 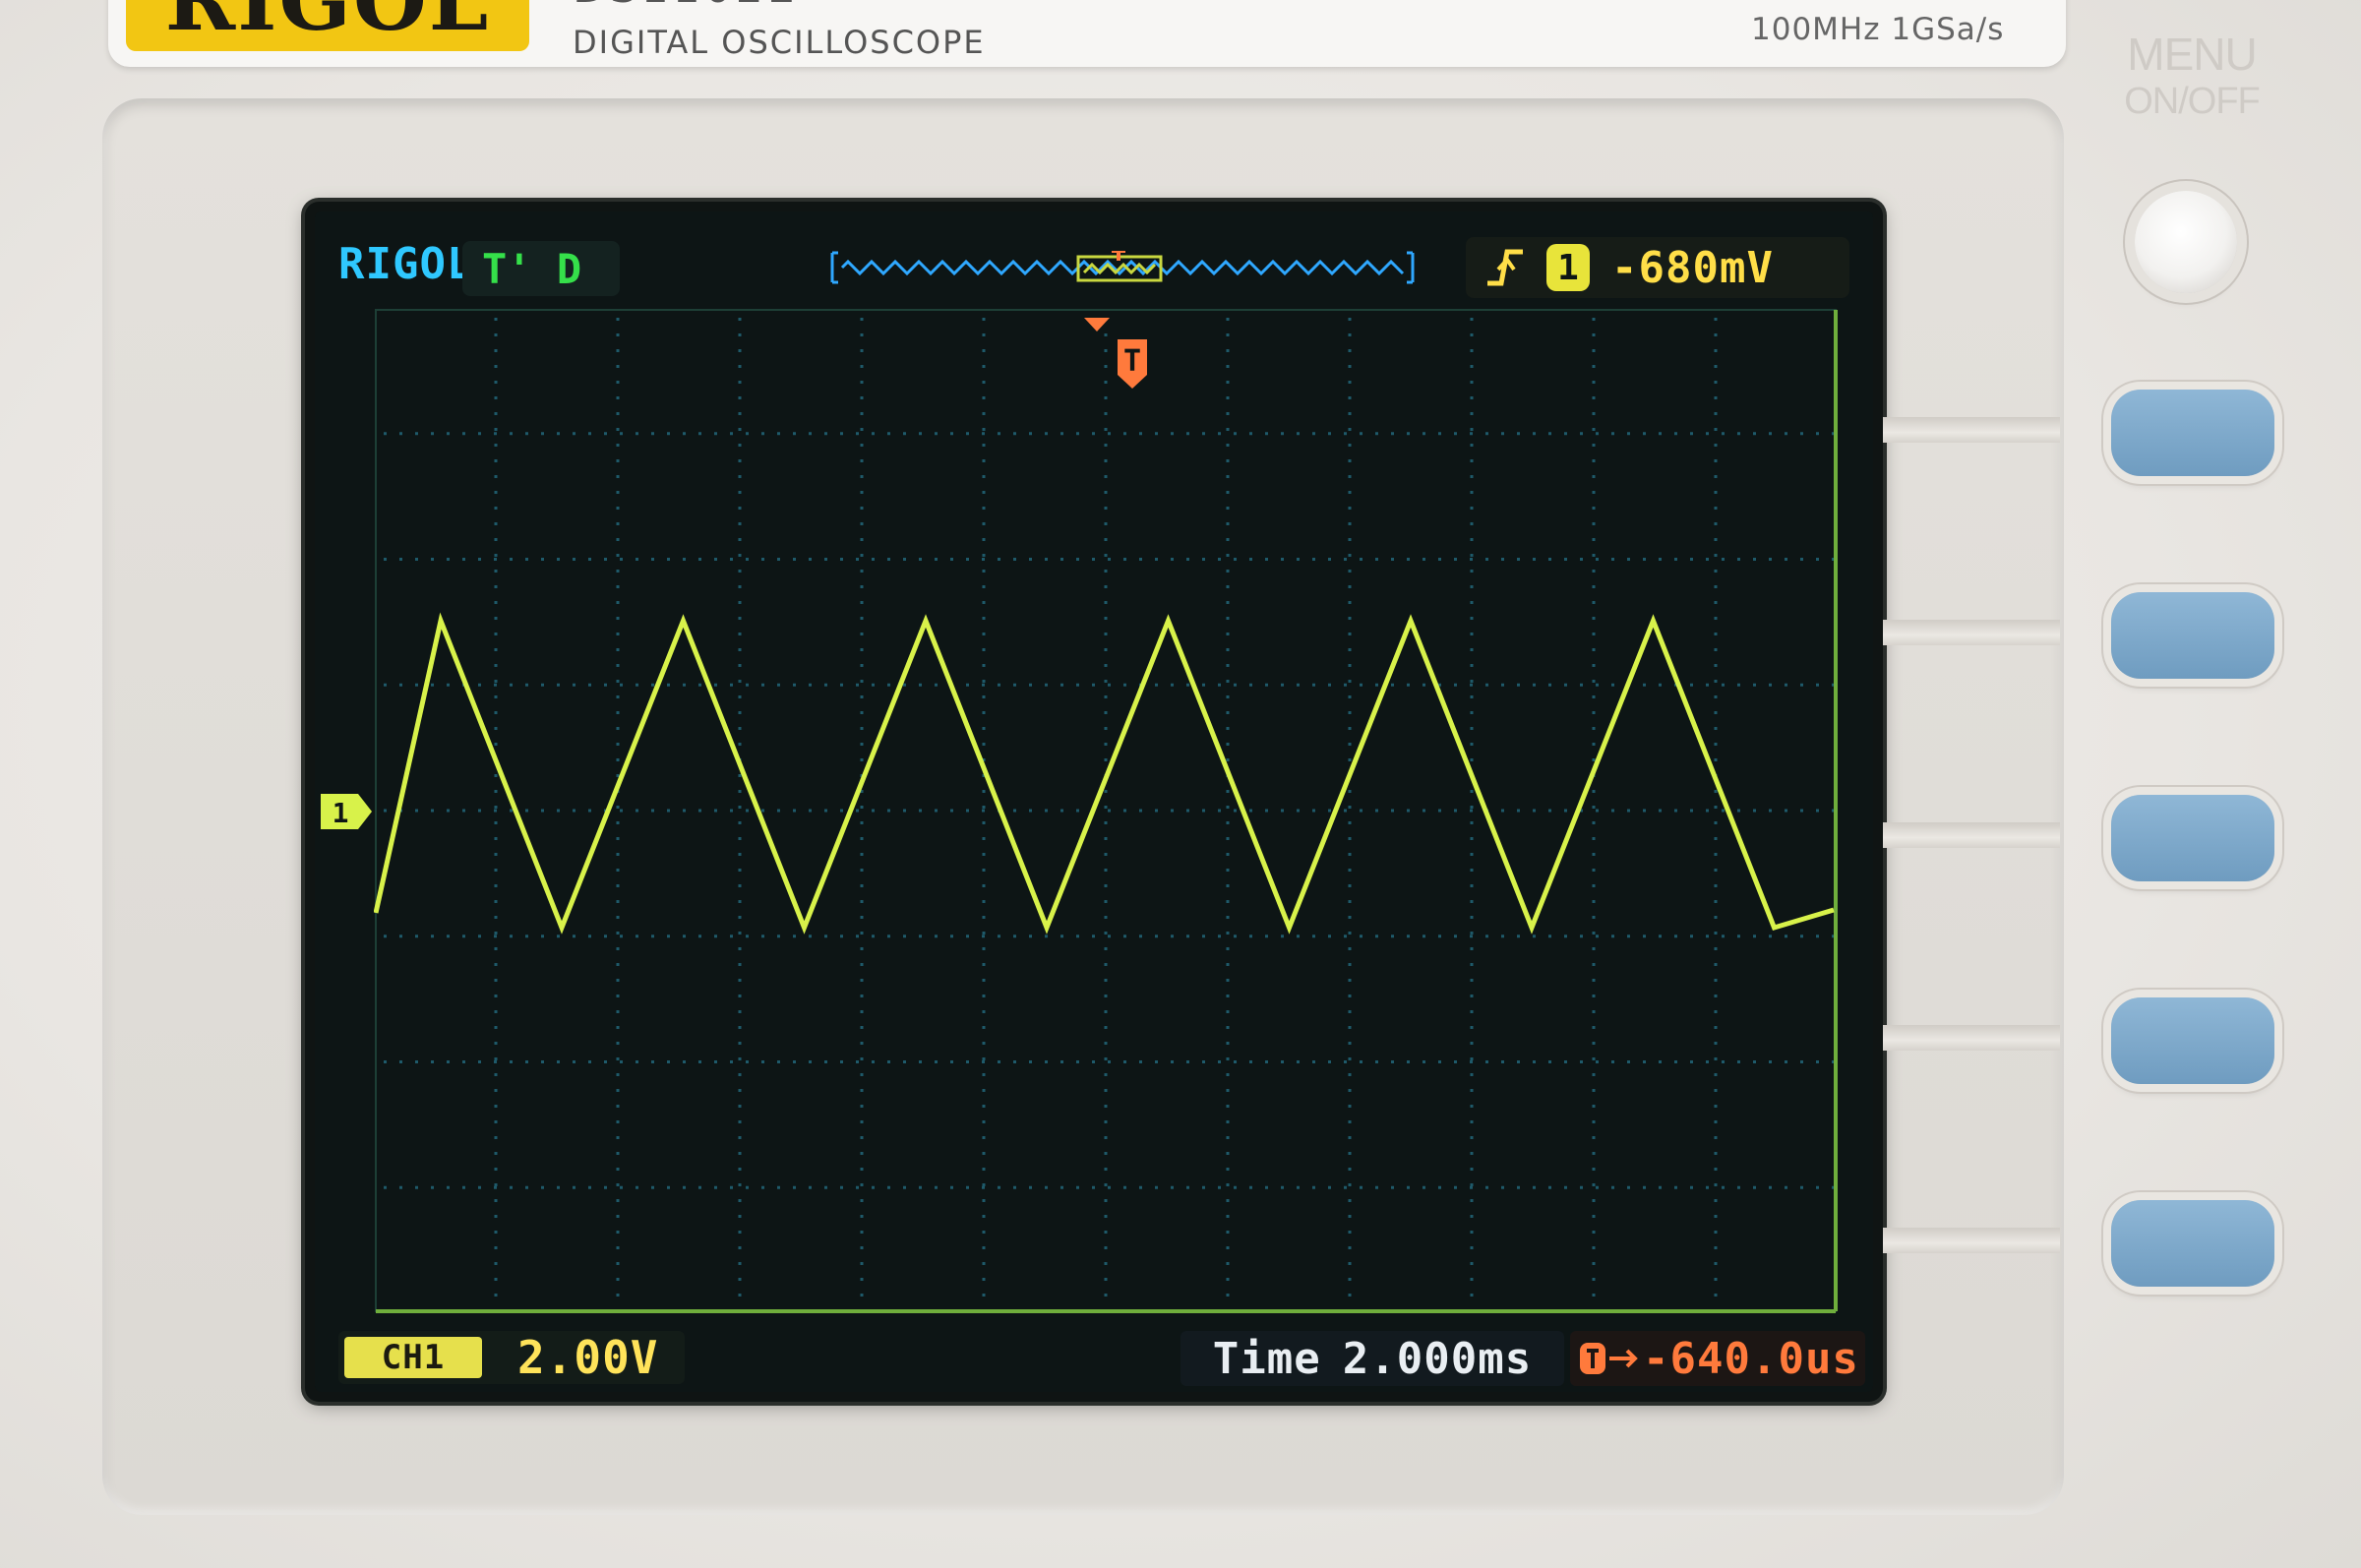 I want to click on timebar-bracket-right, so click(x=1411, y=267).